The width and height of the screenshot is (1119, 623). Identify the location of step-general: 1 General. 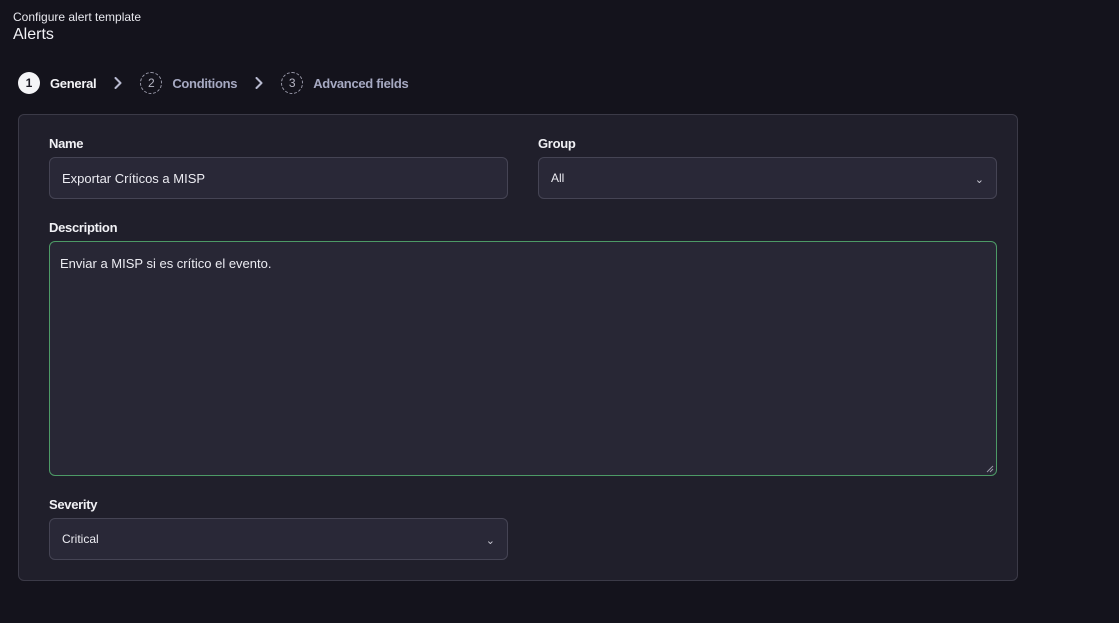
(57, 83).